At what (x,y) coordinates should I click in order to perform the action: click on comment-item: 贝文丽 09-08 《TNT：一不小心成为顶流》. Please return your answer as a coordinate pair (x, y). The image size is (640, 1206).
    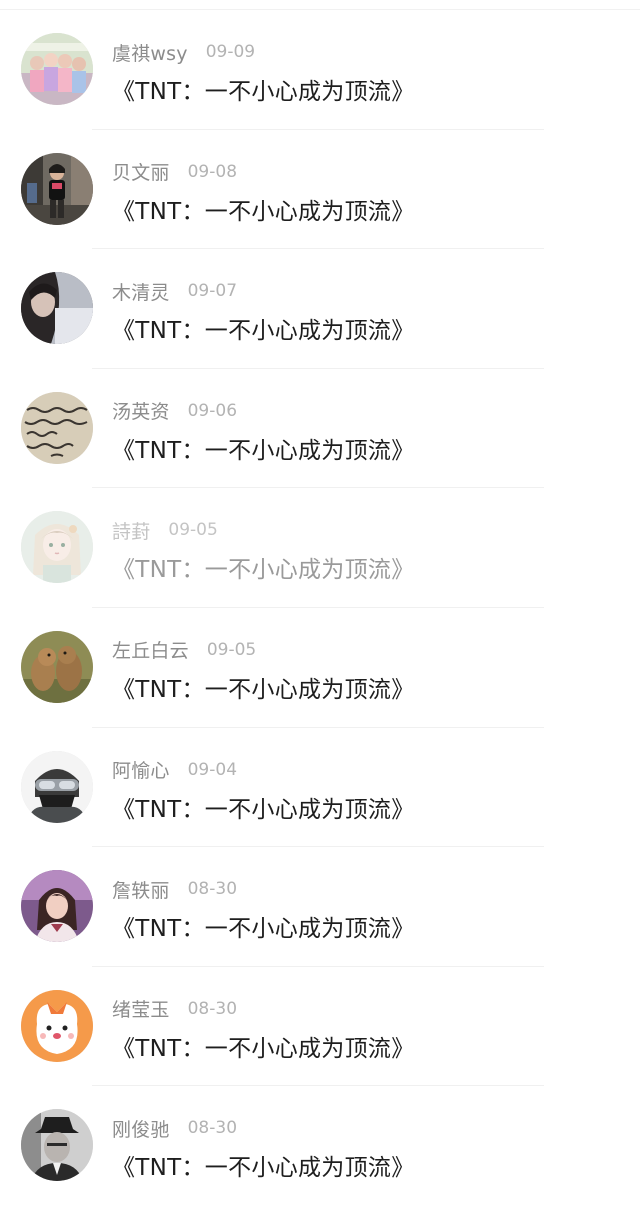
    Looking at the image, I should click on (320, 190).